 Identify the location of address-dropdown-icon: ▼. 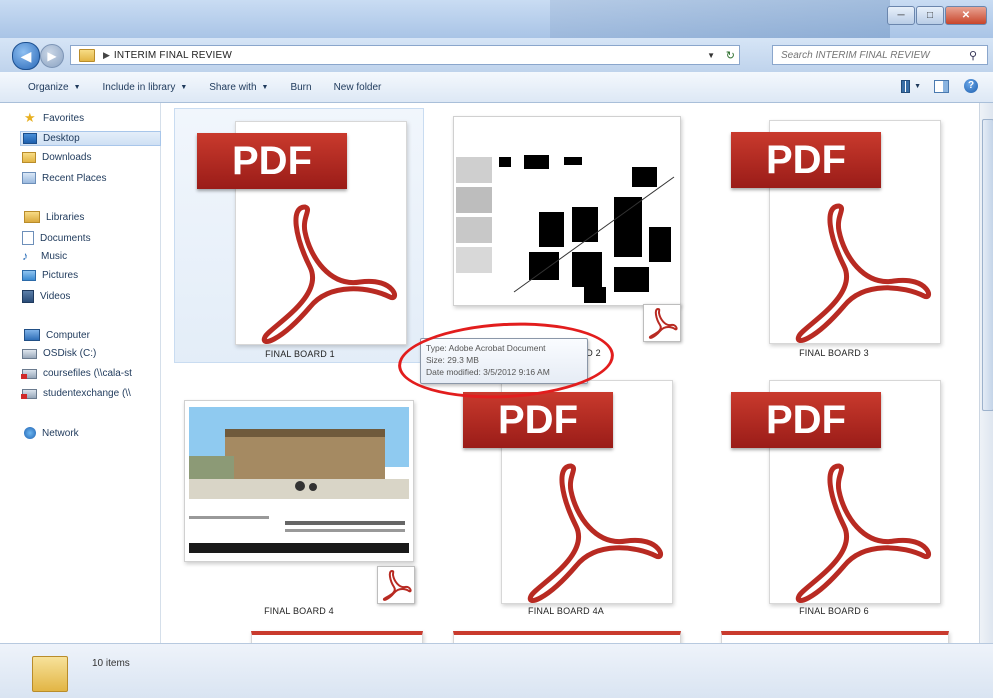
(711, 55).